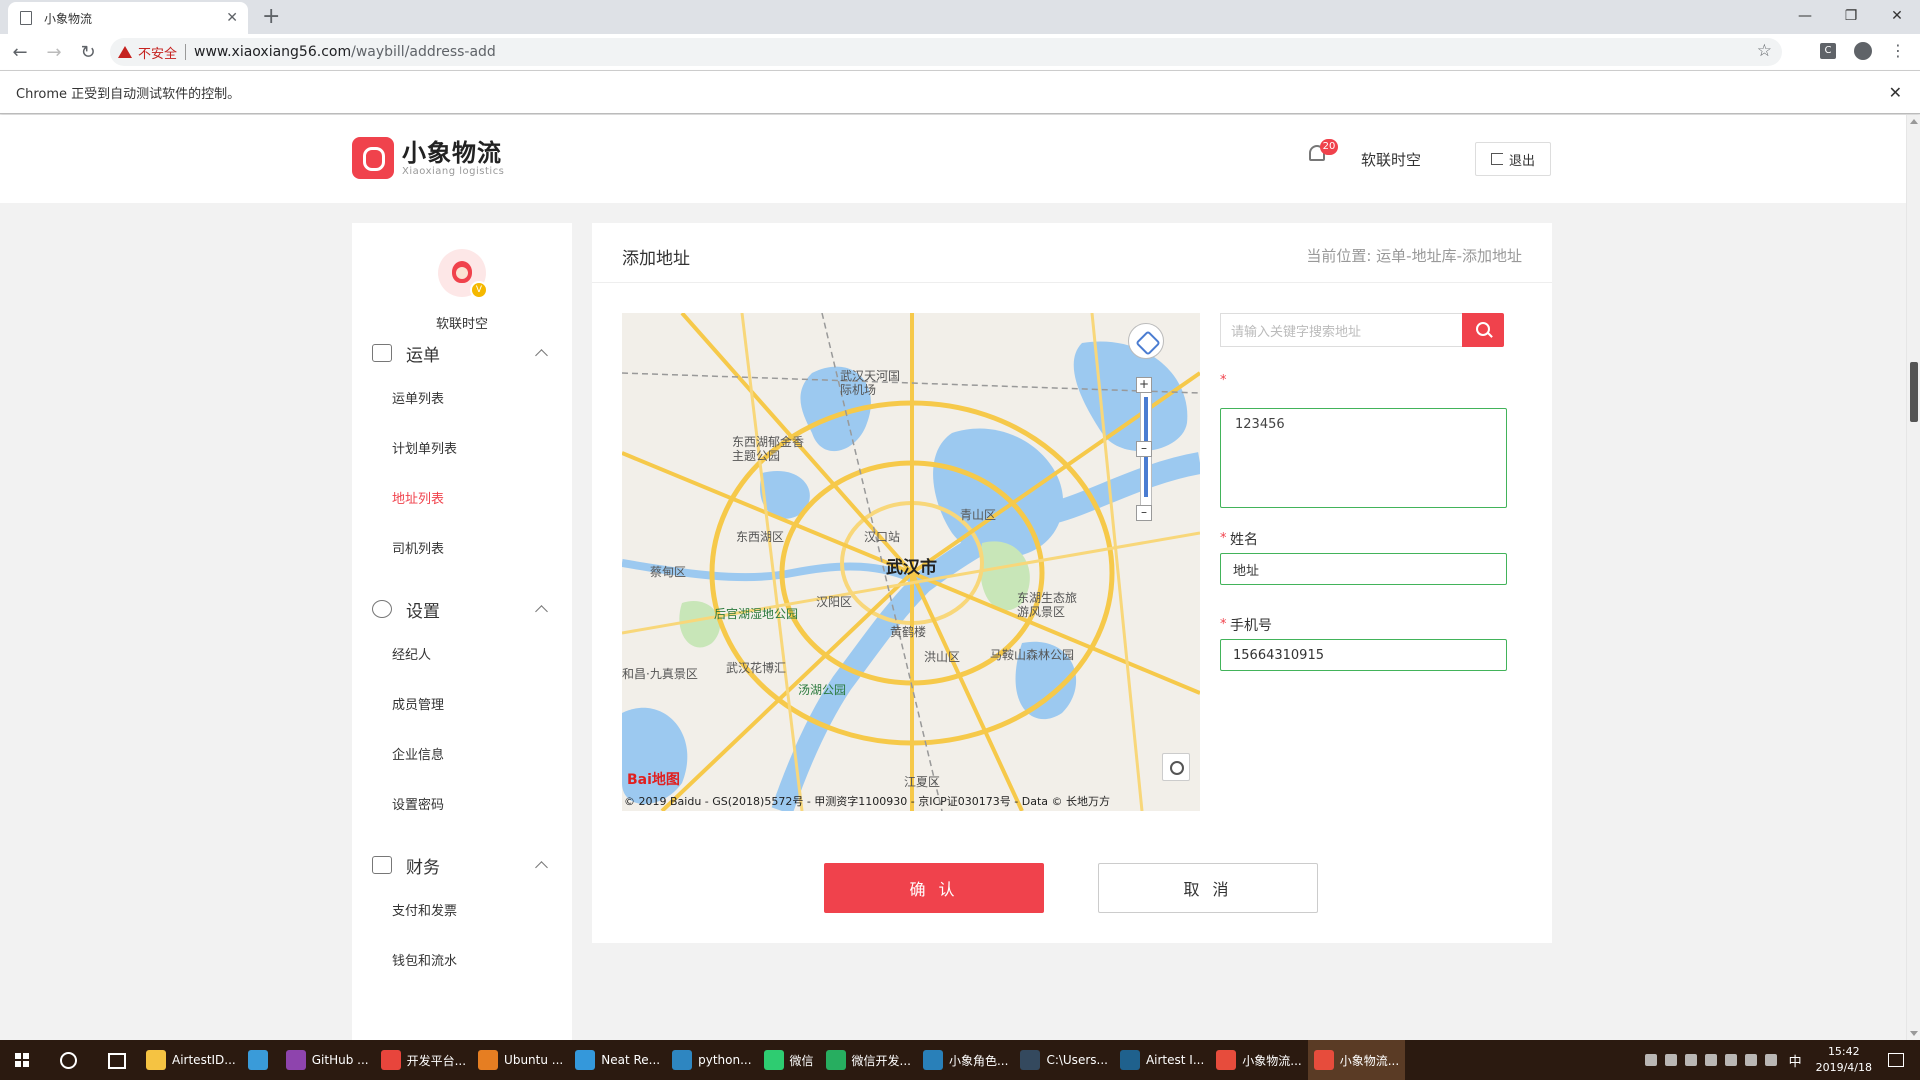 The height and width of the screenshot is (1080, 1920). What do you see at coordinates (428, 158) in the screenshot?
I see `brand-logo: 小象物流 Xiaoxiang logistics` at bounding box center [428, 158].